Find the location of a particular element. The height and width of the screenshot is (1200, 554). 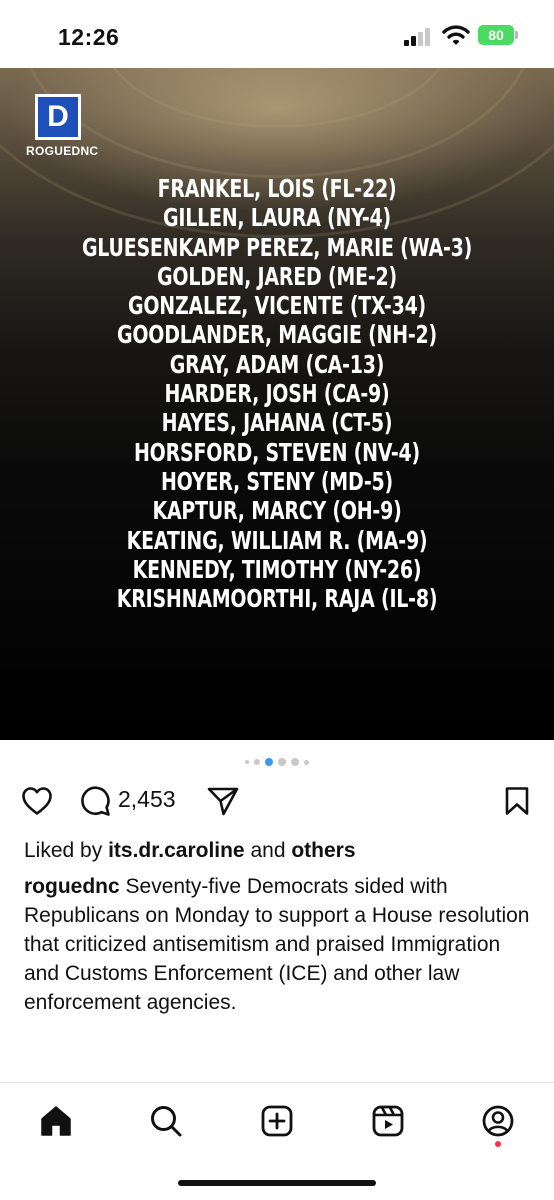

representative-name: GONZALEZ, VICENTE (TX-34) is located at coordinates (277, 306).